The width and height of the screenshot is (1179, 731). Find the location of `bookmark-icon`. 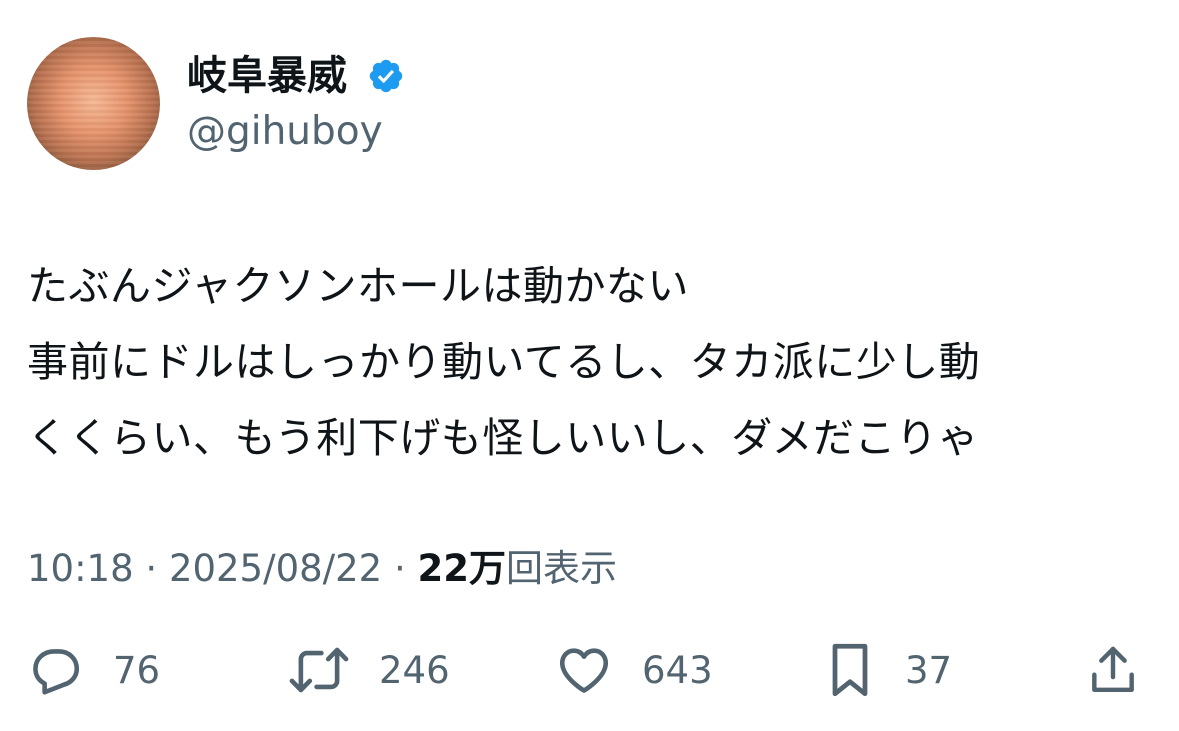

bookmark-icon is located at coordinates (850, 670).